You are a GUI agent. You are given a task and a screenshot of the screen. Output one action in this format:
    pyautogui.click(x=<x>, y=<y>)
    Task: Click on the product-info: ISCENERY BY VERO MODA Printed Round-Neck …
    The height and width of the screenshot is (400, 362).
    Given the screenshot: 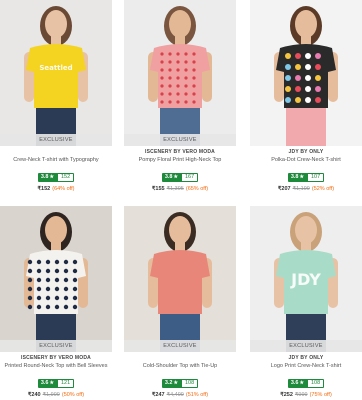 What is the action you would take?
    pyautogui.click(x=56, y=376)
    